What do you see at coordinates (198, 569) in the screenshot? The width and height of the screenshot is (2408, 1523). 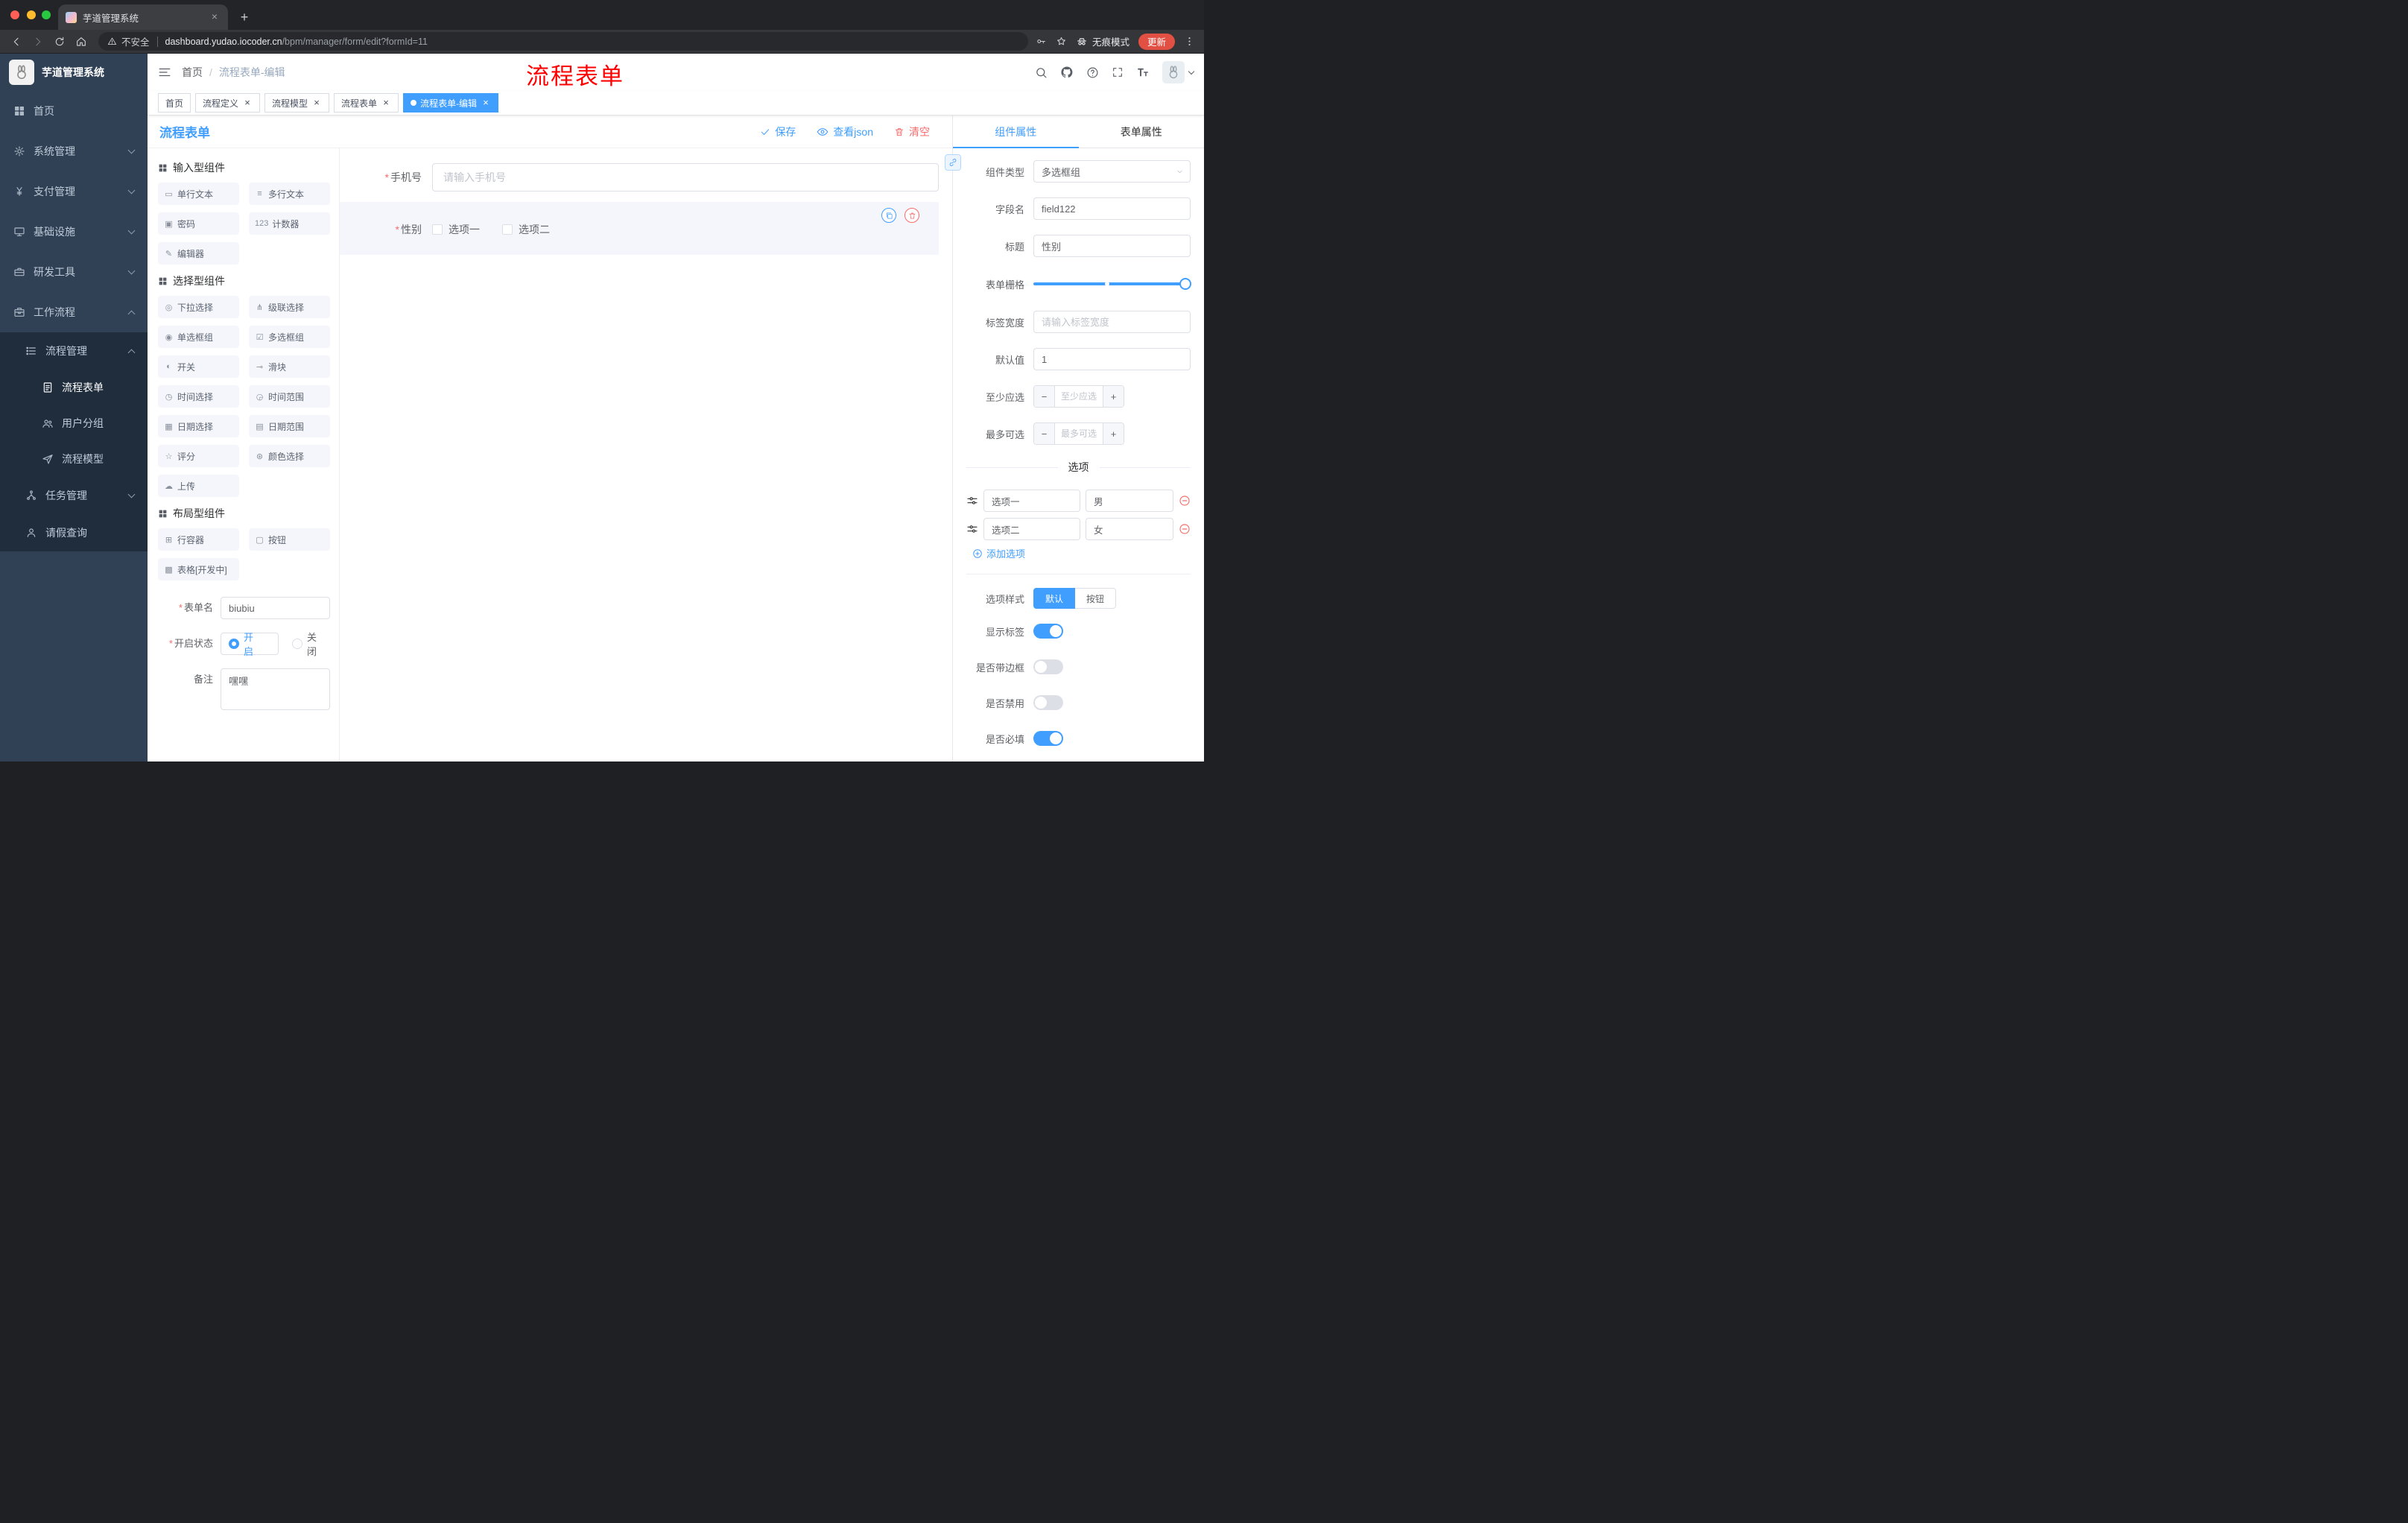 I see `palette-item-table: ▩ 表格[开发中]` at bounding box center [198, 569].